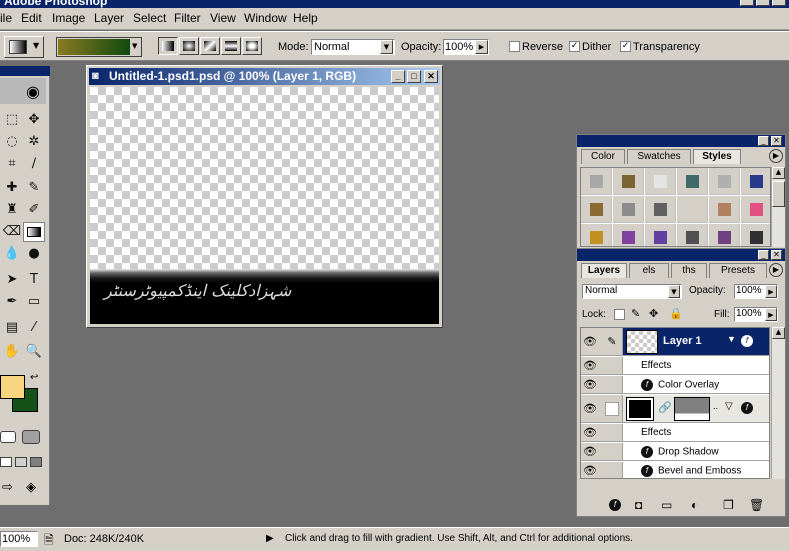  What do you see at coordinates (728, 505) in the screenshot?
I see `new-layer-icon: ❐` at bounding box center [728, 505].